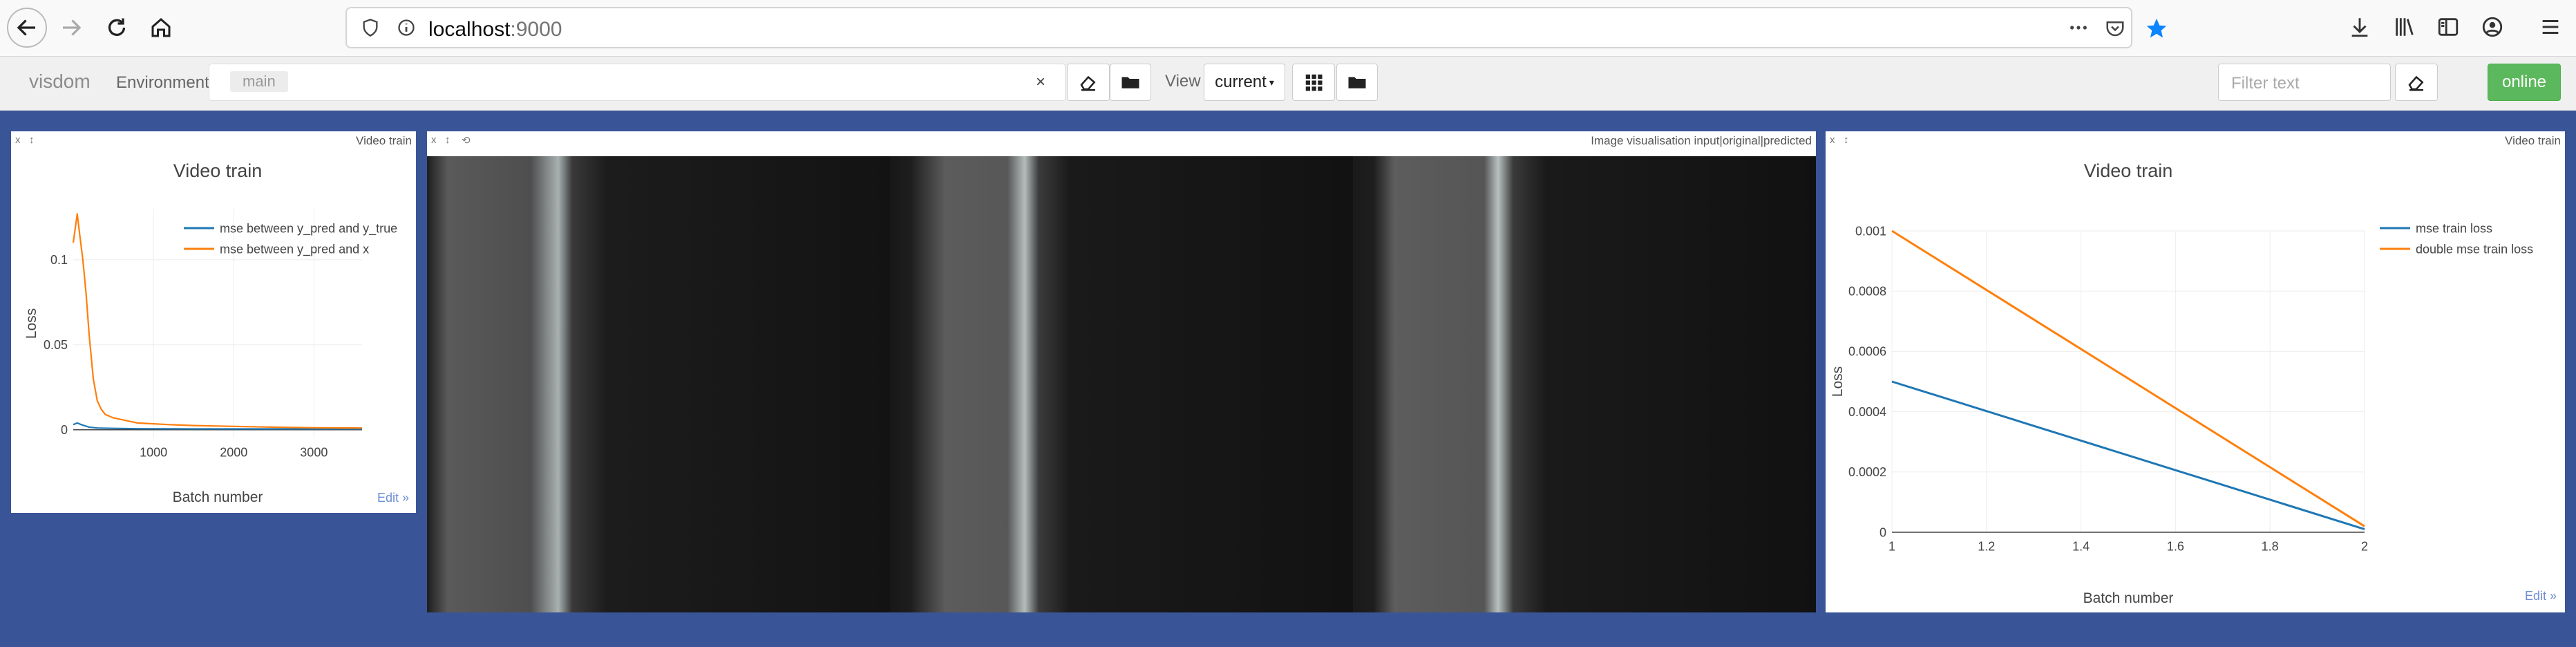 This screenshot has width=2576, height=647. I want to click on repack-button, so click(1313, 82).